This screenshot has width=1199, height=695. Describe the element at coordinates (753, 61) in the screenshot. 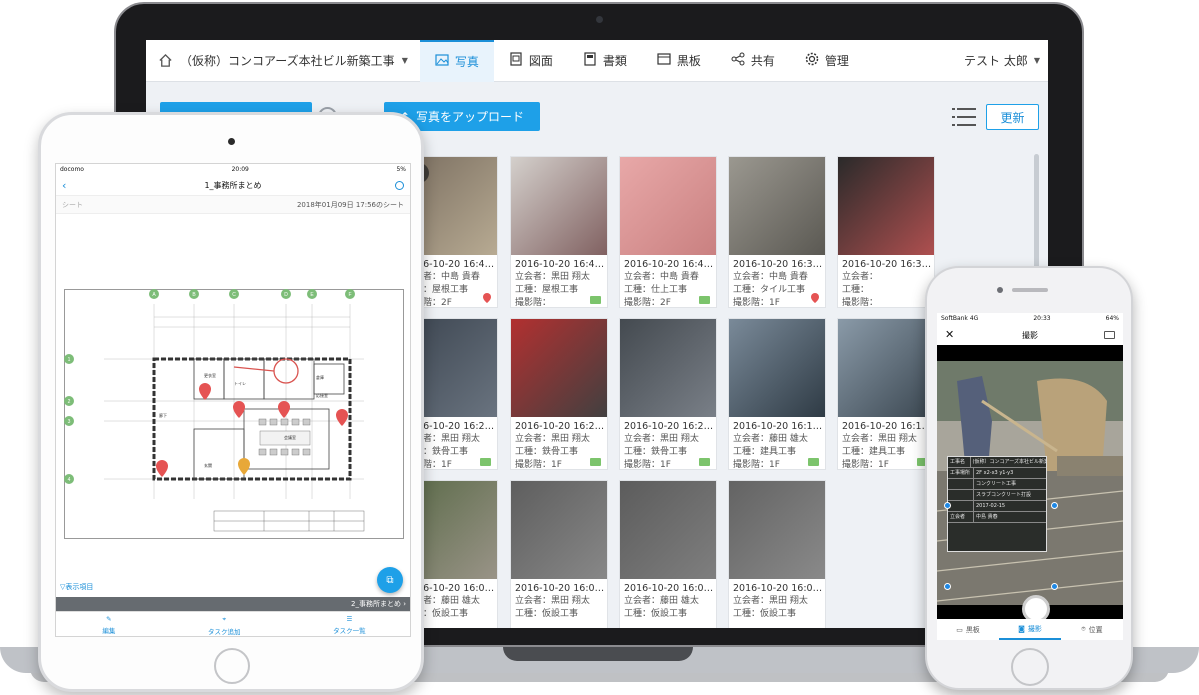

I see `tab-share: 共有` at that location.